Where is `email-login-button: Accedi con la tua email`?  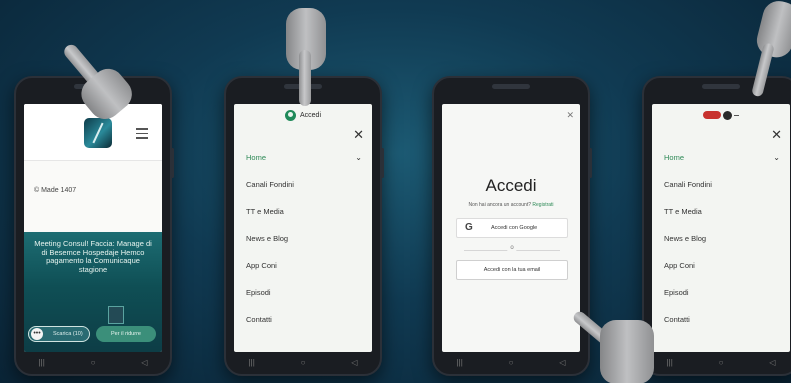 email-login-button: Accedi con la tua email is located at coordinates (512, 270).